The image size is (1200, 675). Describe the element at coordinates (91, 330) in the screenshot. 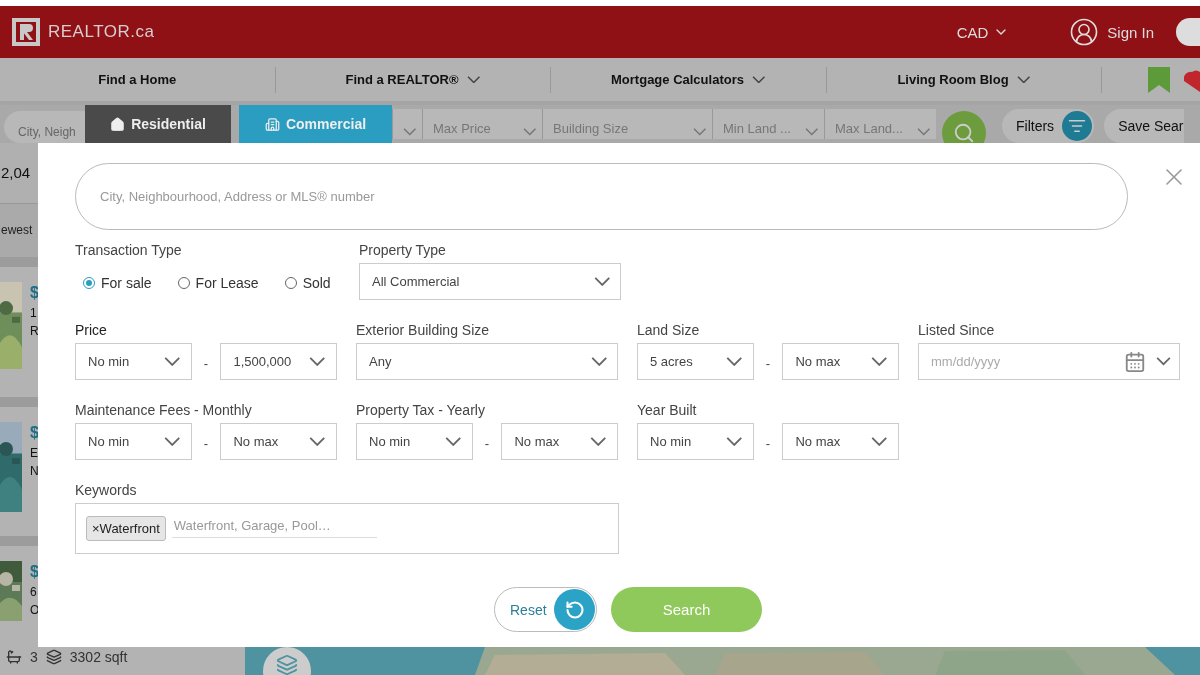

I see `field-label: Price` at that location.